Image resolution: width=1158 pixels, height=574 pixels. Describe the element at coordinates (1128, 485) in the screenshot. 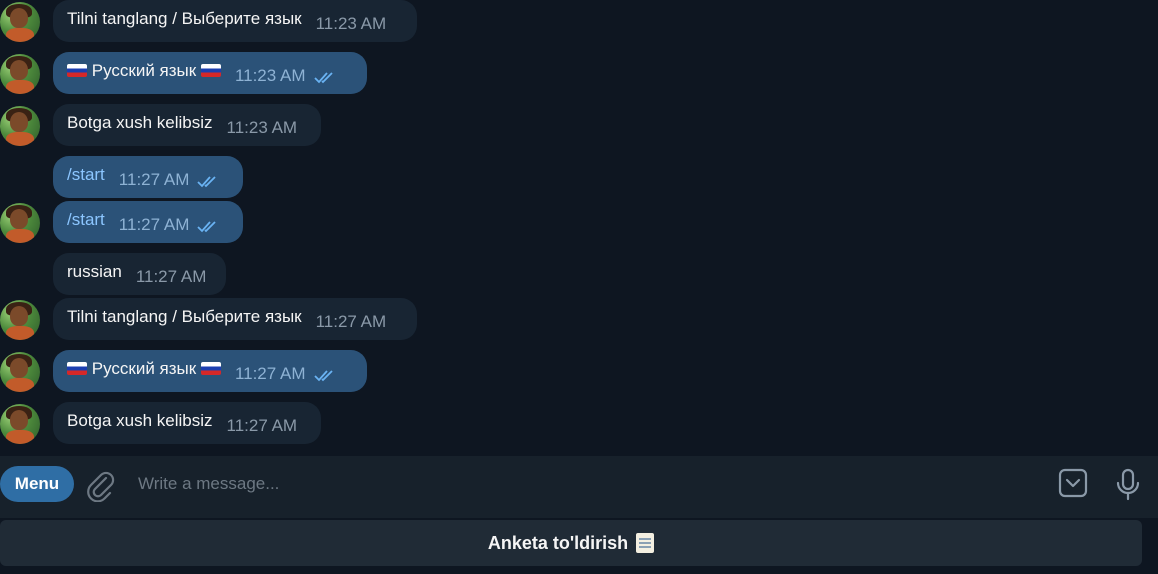

I see `microphone-icon` at that location.